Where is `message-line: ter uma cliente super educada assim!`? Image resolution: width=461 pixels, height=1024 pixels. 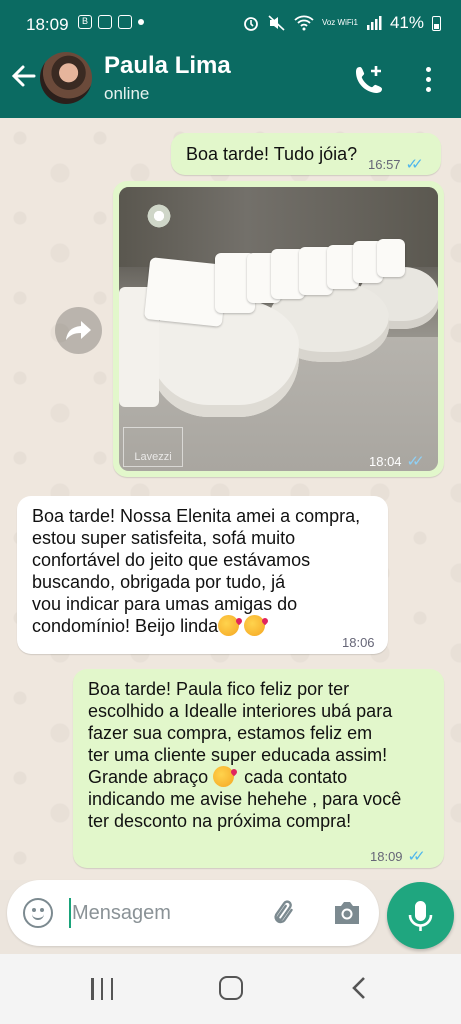 message-line: ter uma cliente super educada assim! is located at coordinates (238, 755).